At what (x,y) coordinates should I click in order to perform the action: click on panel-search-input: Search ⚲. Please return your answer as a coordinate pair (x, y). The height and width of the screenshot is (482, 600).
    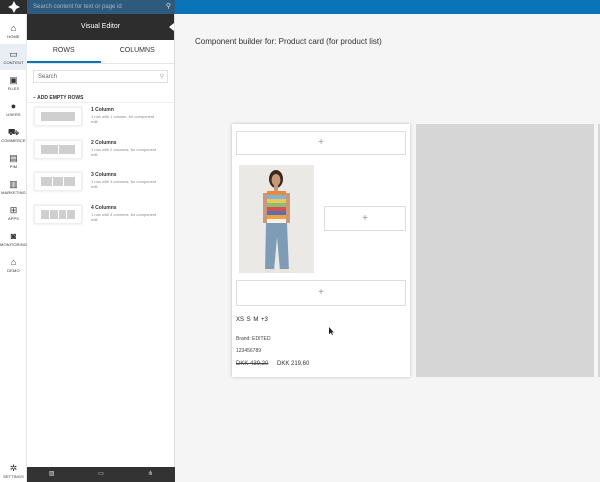
    Looking at the image, I should click on (100, 76).